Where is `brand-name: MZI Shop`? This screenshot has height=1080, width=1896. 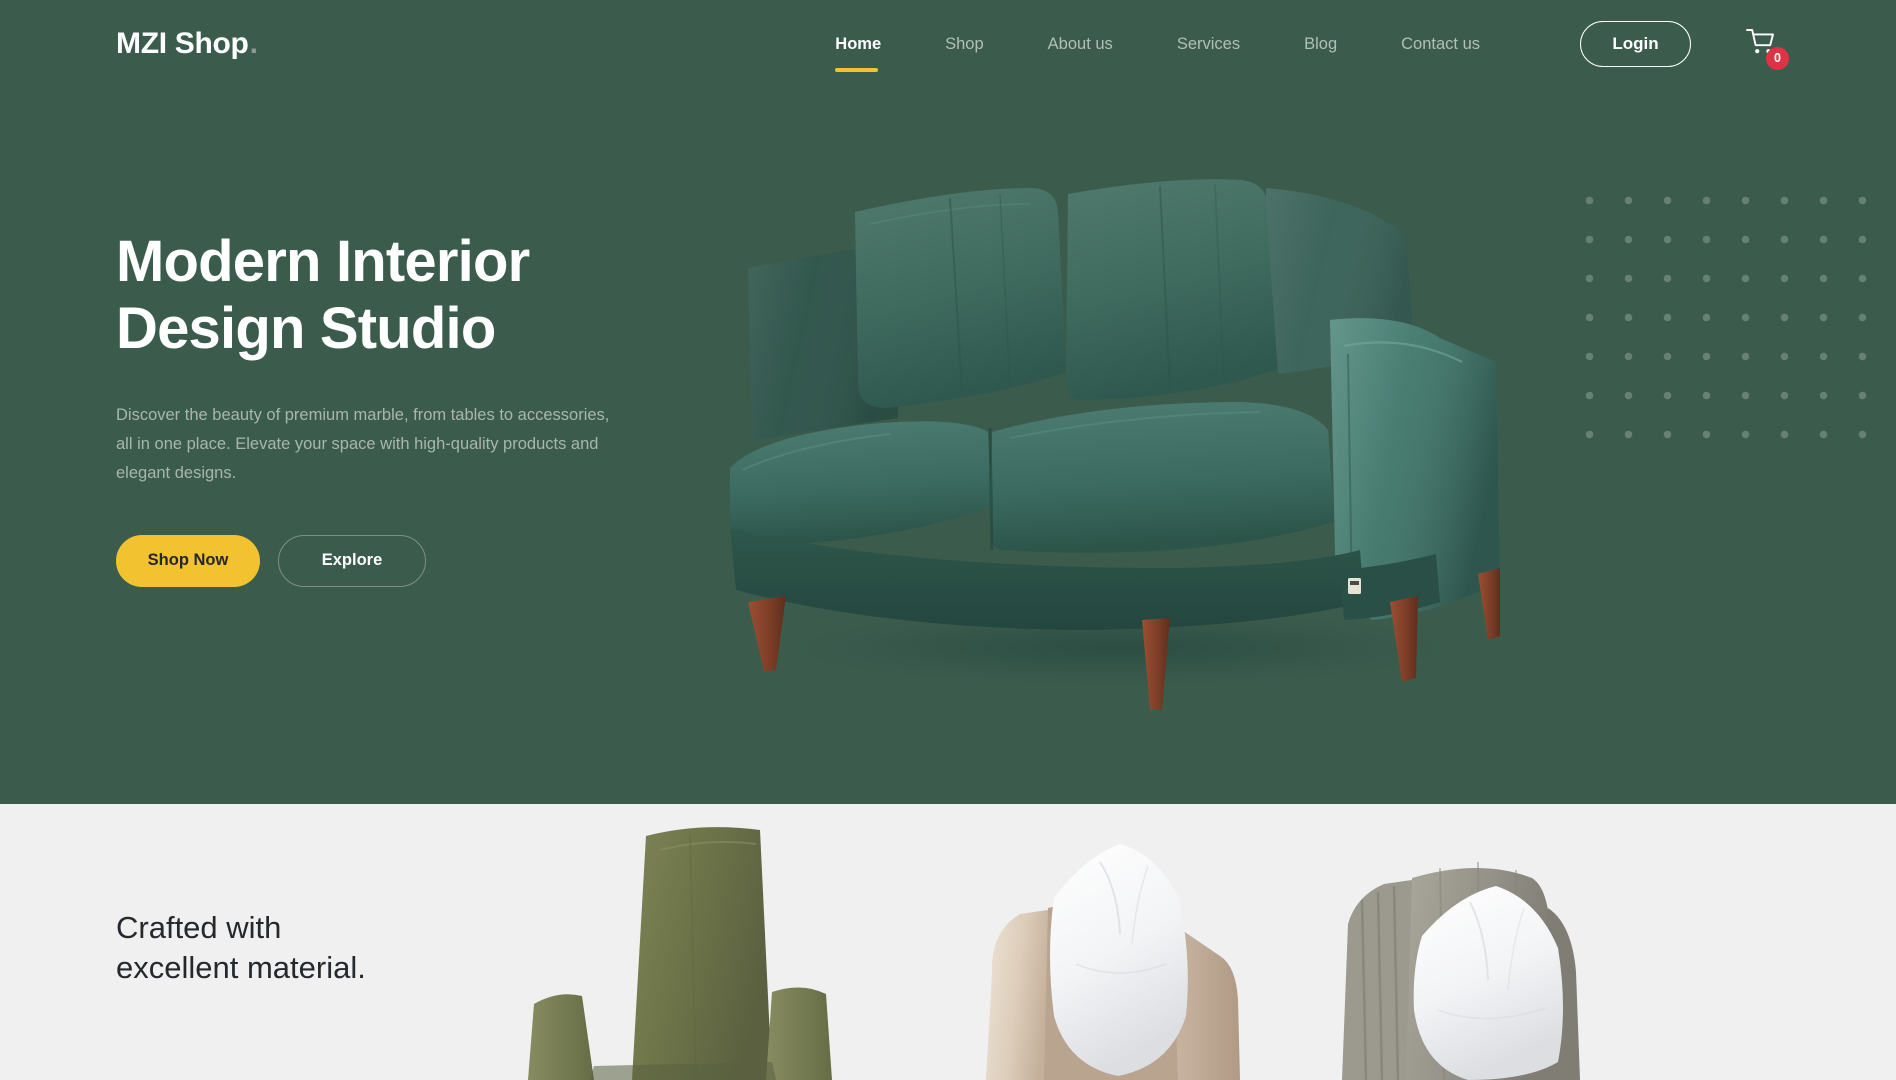 brand-name: MZI Shop is located at coordinates (182, 43).